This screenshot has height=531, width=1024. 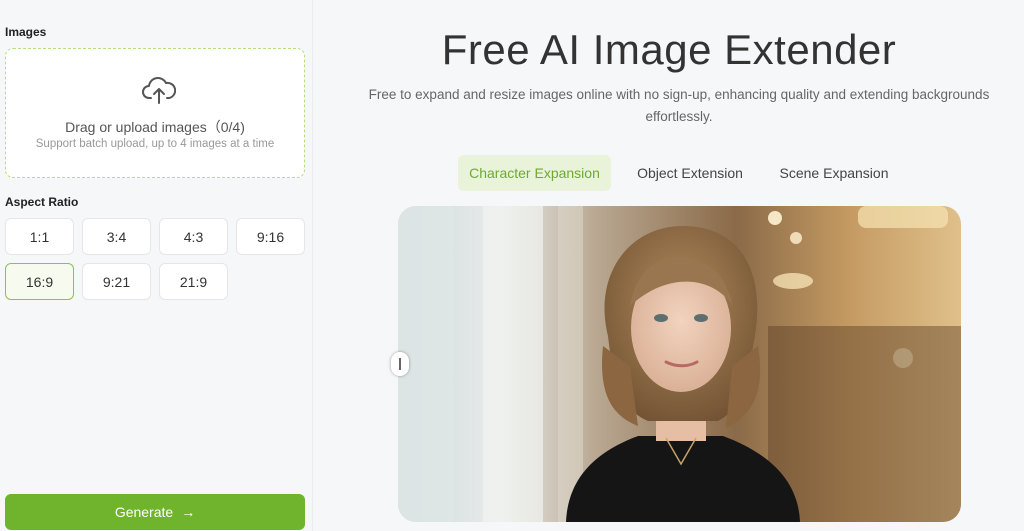 What do you see at coordinates (690, 173) in the screenshot?
I see `tab-object-extension: Object Extension` at bounding box center [690, 173].